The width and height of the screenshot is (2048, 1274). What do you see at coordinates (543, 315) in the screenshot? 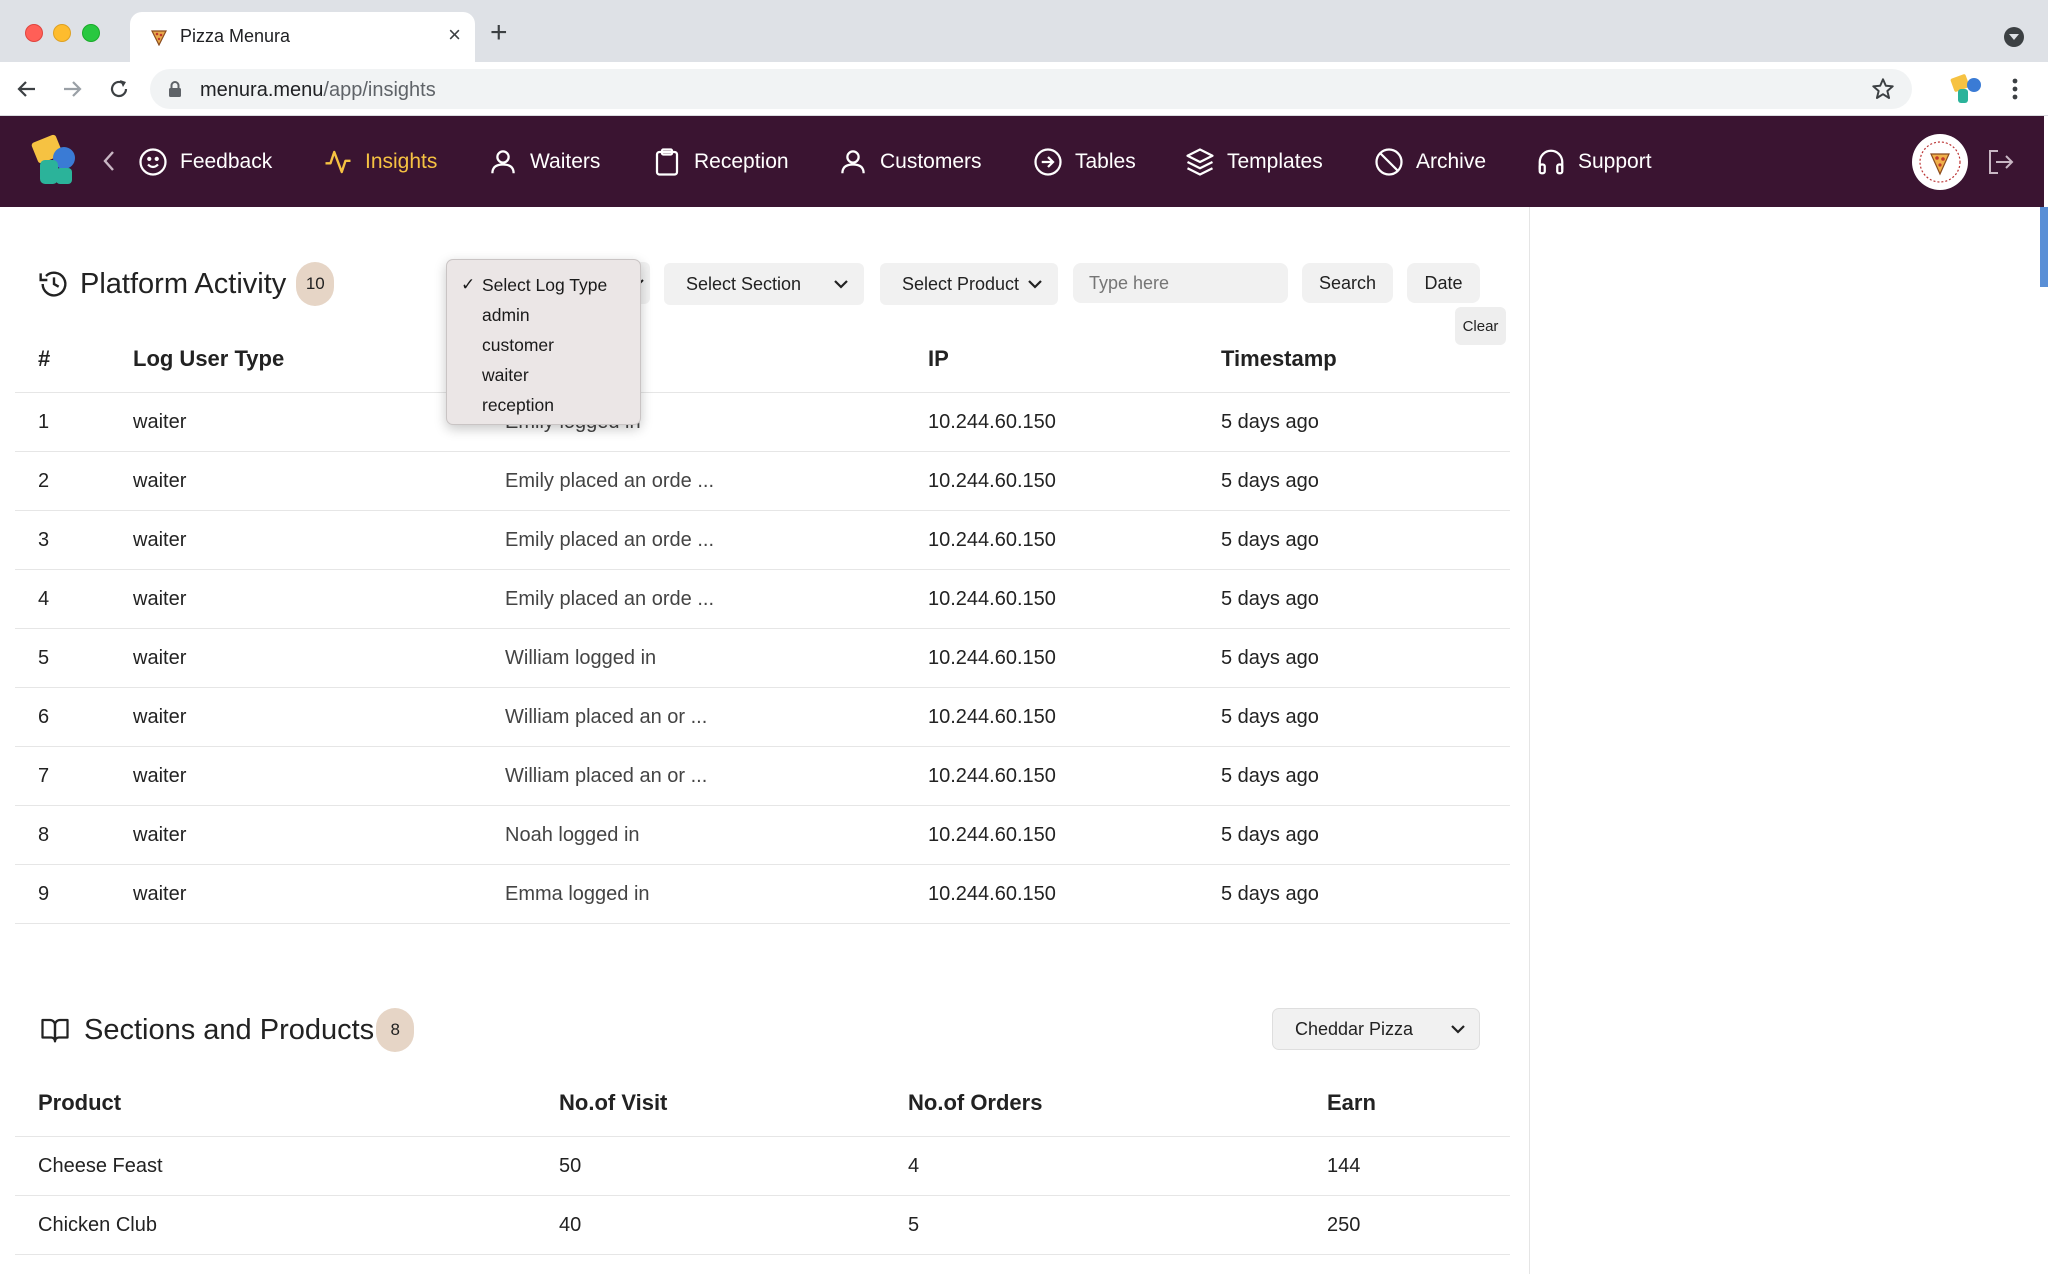
I see `log-type-option: admin` at bounding box center [543, 315].